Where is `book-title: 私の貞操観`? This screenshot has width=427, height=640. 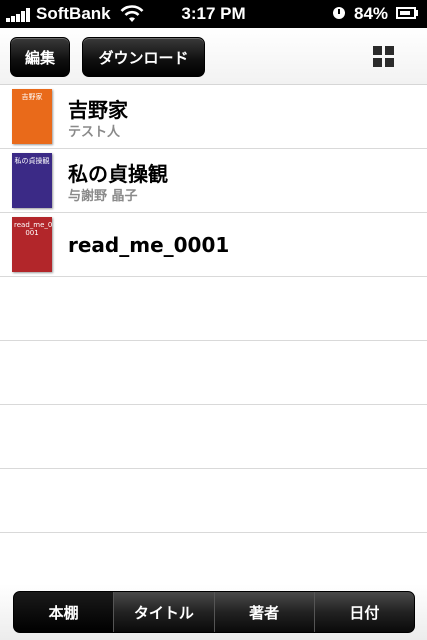
book-title: 私の貞操観 is located at coordinates (118, 174).